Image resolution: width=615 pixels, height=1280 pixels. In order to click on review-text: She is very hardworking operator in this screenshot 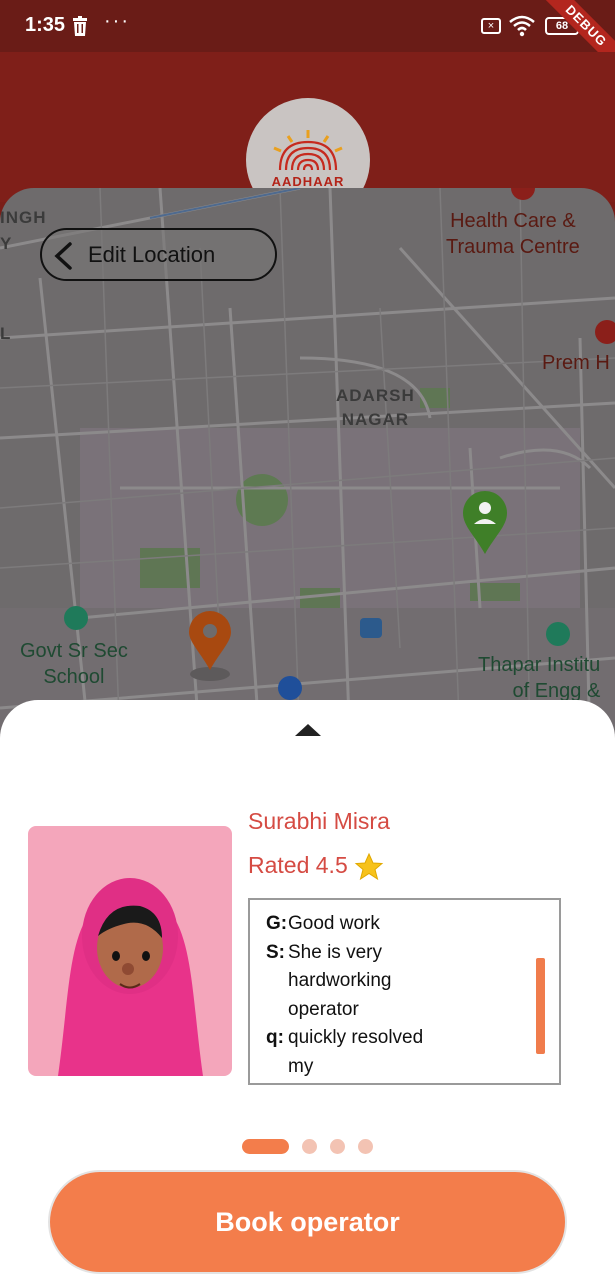, I will do `click(340, 980)`.